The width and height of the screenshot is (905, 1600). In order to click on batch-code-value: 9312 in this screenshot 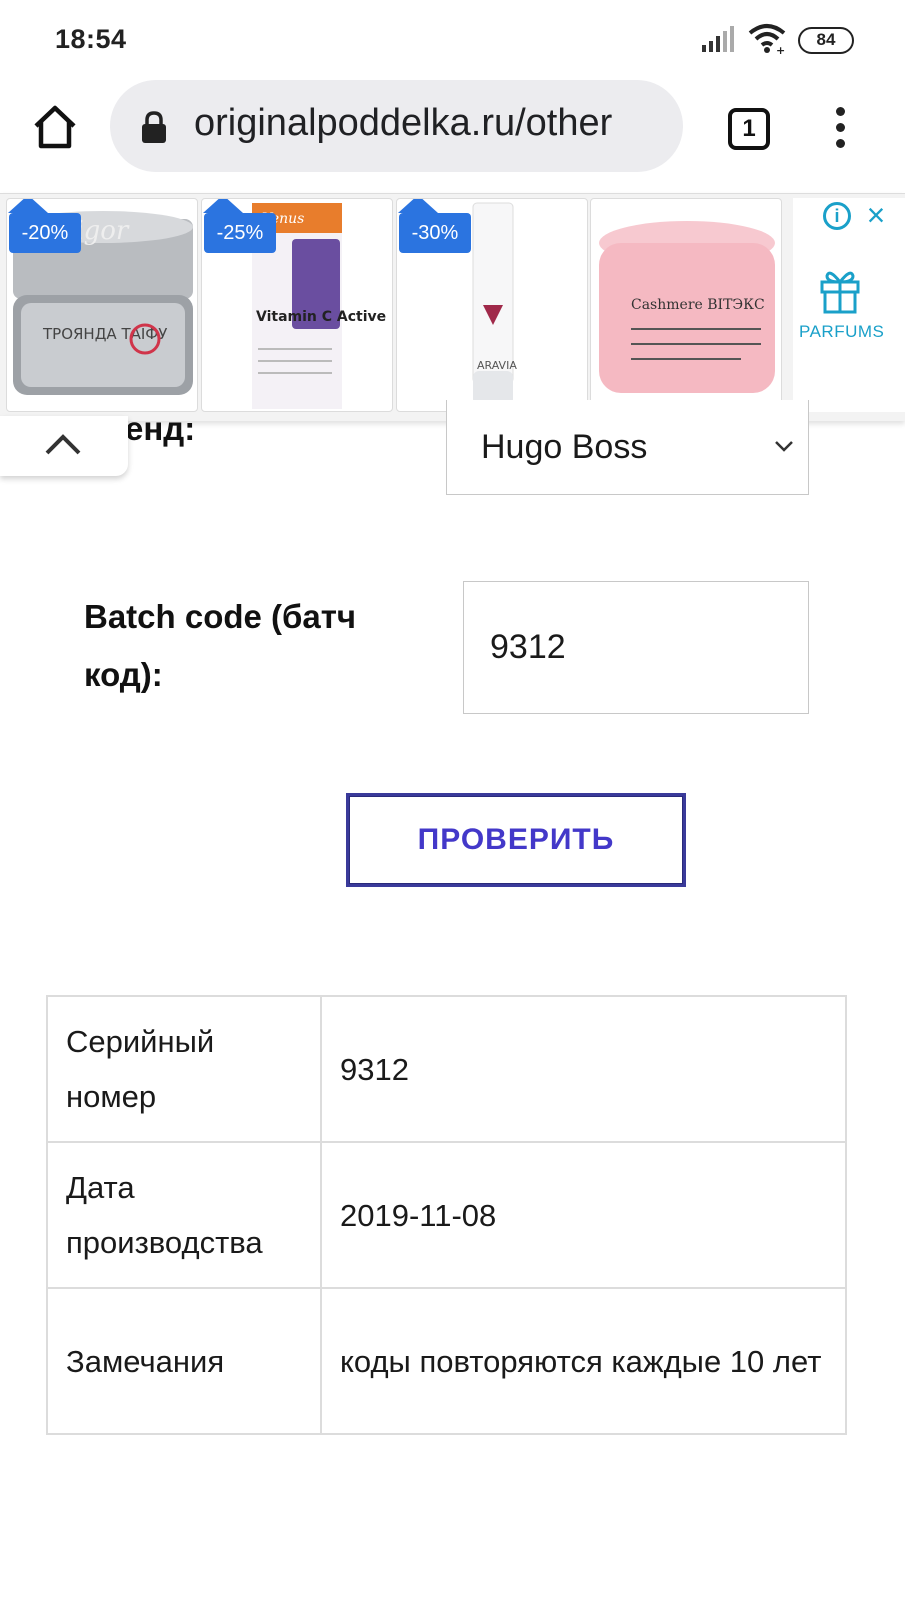, I will do `click(528, 647)`.